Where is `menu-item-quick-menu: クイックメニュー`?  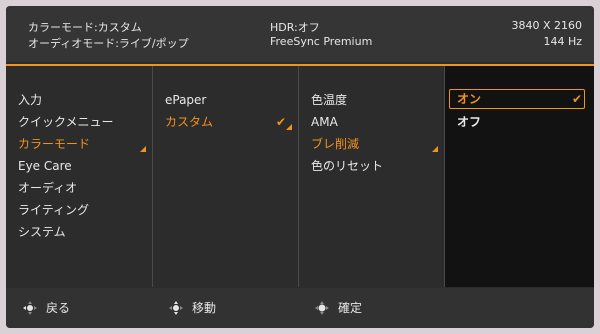 menu-item-quick-menu: クイックメニュー is located at coordinates (79, 122).